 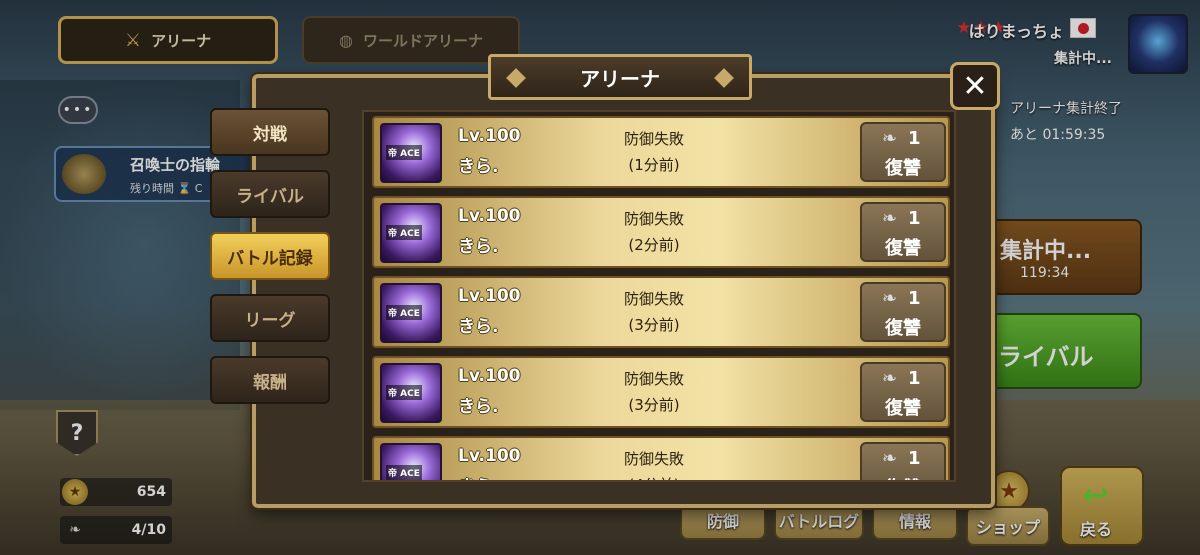 I want to click on side-tab-rival: ライバル, so click(x=270, y=194).